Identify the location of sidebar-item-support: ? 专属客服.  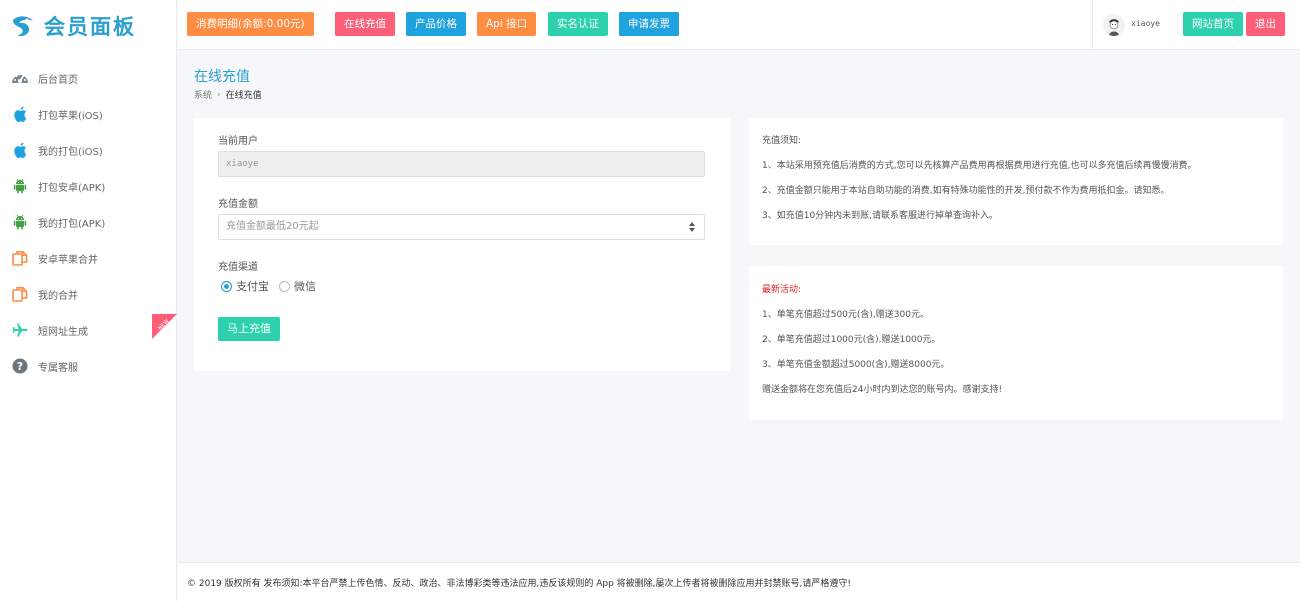
(88, 366).